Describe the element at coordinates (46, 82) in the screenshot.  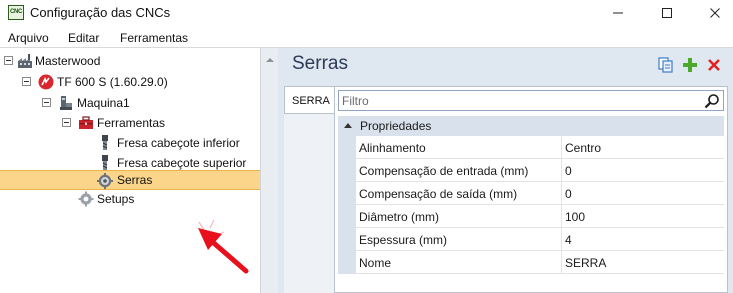
I see `machine-brand-icon` at that location.